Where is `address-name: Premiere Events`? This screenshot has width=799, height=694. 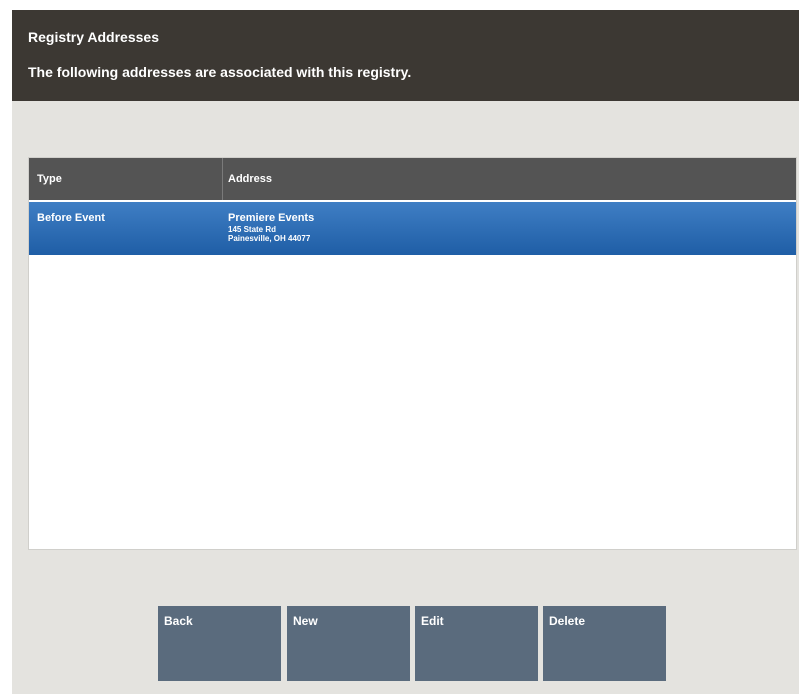 address-name: Premiere Events is located at coordinates (271, 218).